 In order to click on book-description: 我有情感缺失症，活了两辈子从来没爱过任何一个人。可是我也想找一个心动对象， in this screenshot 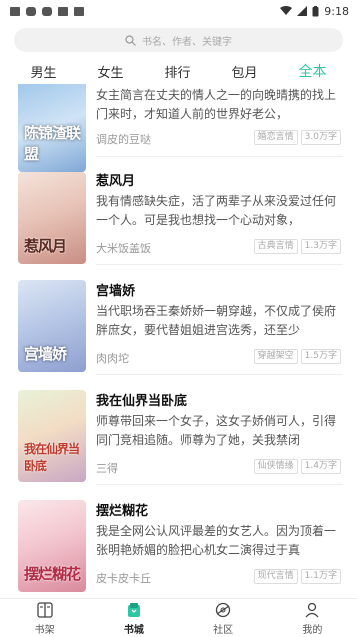, I will do `click(216, 210)`.